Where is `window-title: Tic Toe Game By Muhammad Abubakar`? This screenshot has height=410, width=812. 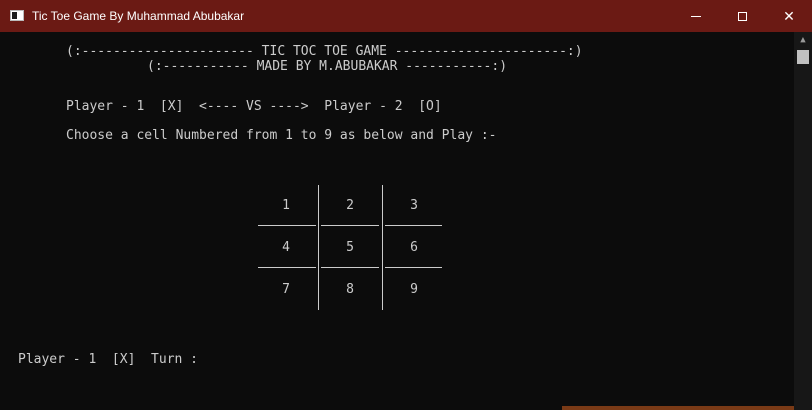
window-title: Tic Toe Game By Muhammad Abubakar is located at coordinates (138, 16).